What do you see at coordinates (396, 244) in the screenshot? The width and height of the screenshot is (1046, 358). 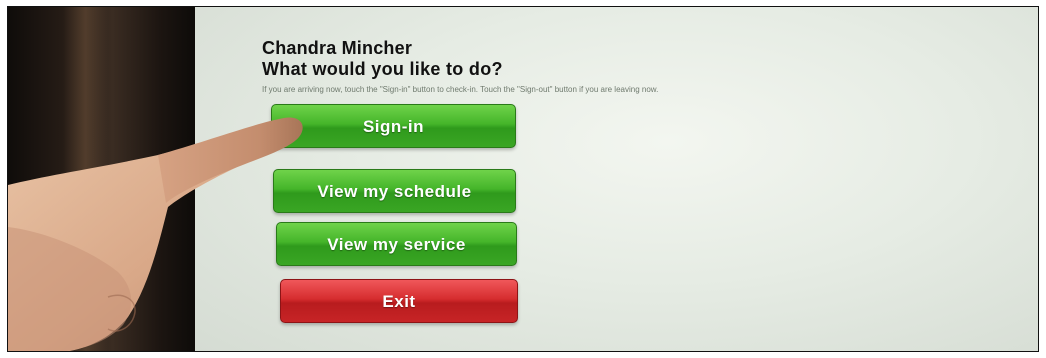 I see `view-service-button: View my service` at bounding box center [396, 244].